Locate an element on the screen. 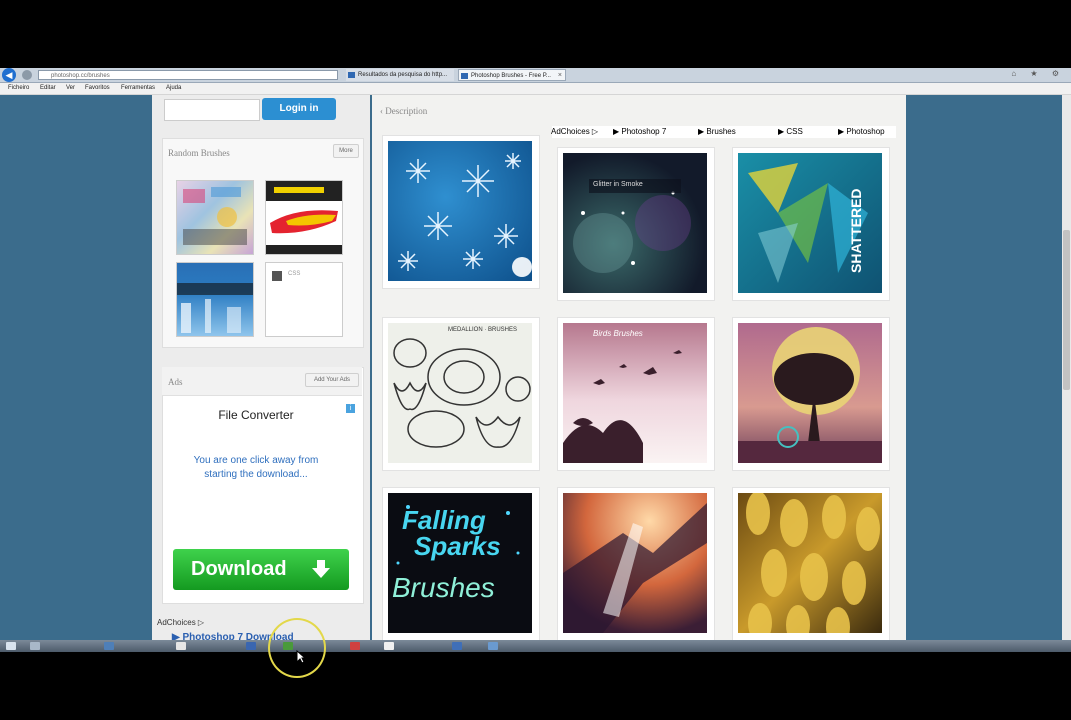  browser-toolbar-icons: ⌂ ★ ⚙ is located at coordinates (1038, 73).